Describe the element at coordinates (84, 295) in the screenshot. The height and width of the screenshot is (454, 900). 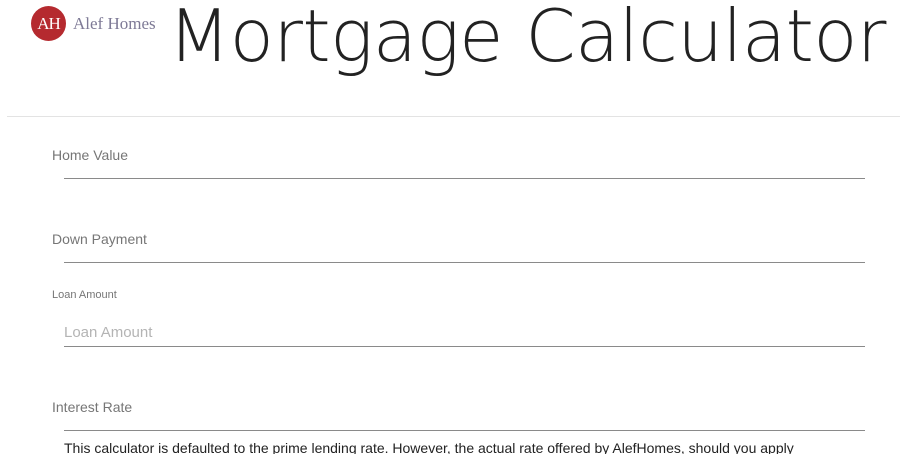
I see `loan-amount-label: Loan Amount` at that location.